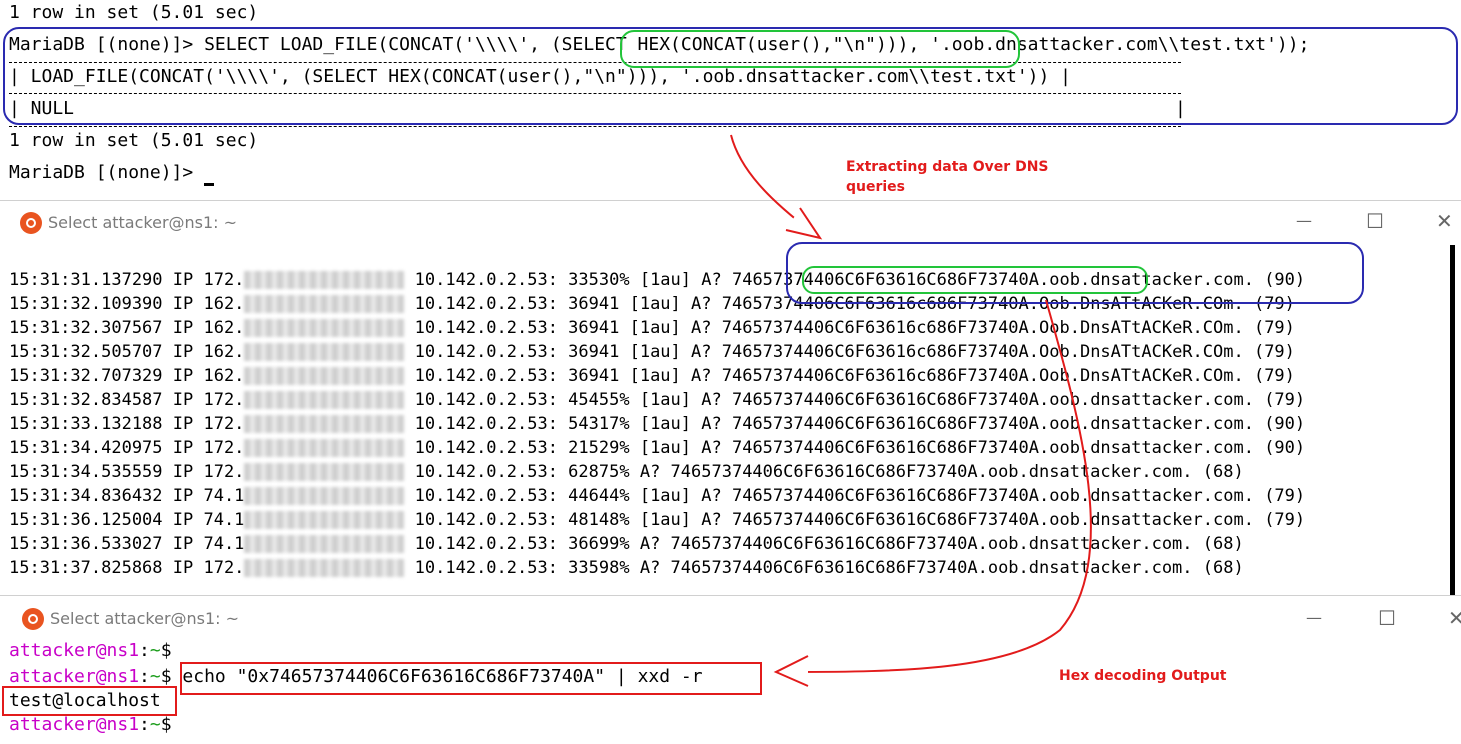  What do you see at coordinates (940, 486) in the screenshot?
I see `arrow-to-command` at bounding box center [940, 486].